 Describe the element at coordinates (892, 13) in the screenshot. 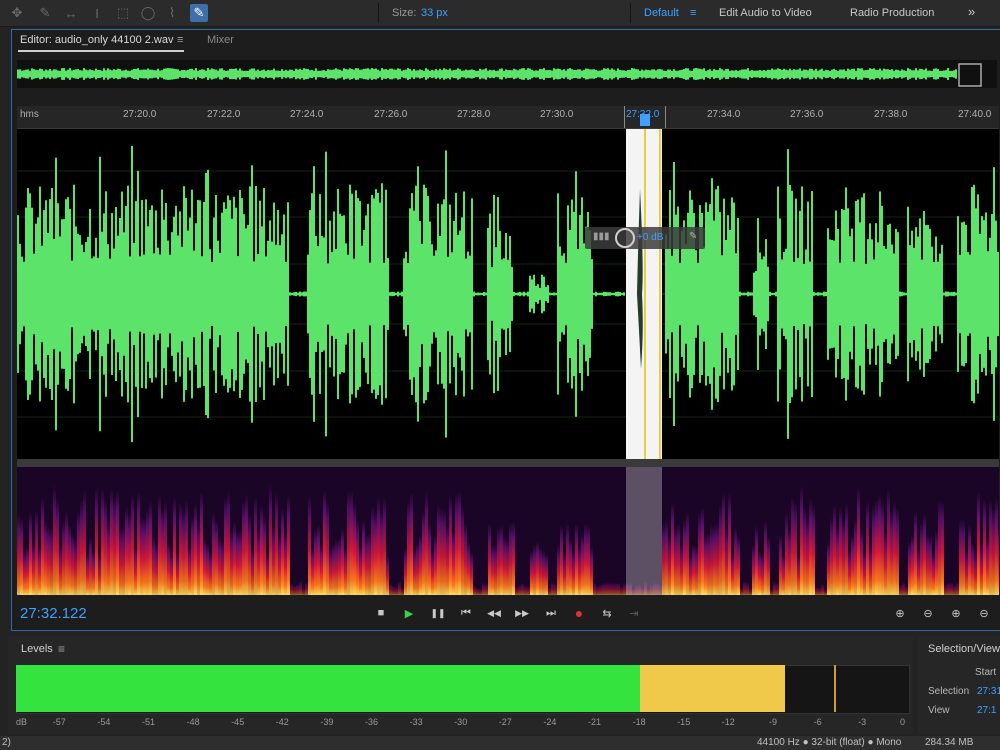

I see `workspace-radio-production: Radio Production` at that location.